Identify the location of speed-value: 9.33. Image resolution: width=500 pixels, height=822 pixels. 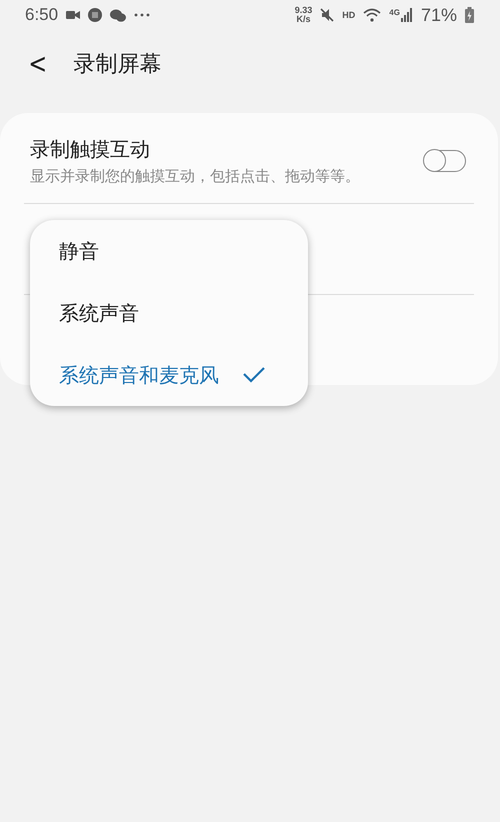
(303, 10).